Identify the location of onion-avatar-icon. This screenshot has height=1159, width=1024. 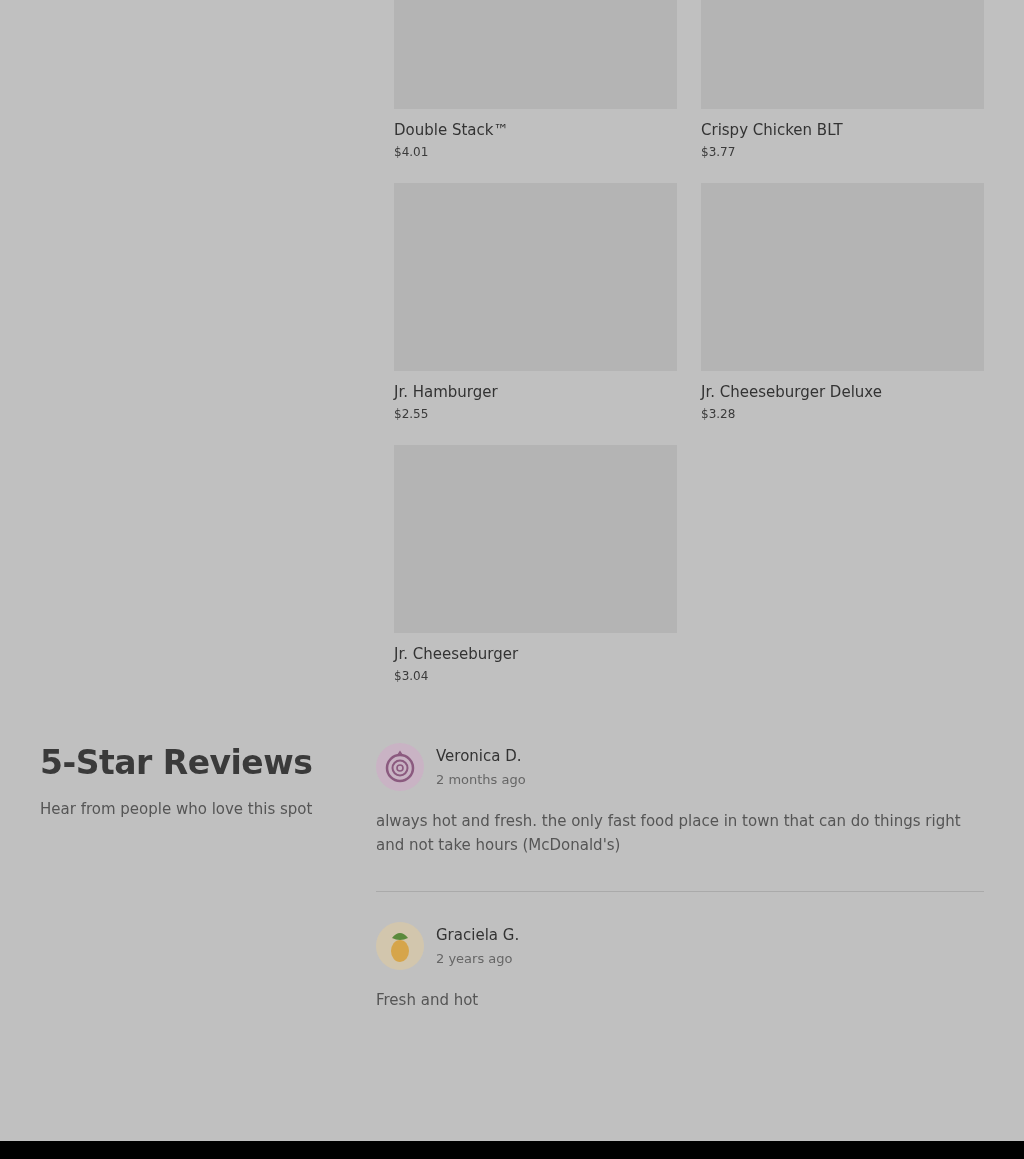
(400, 767).